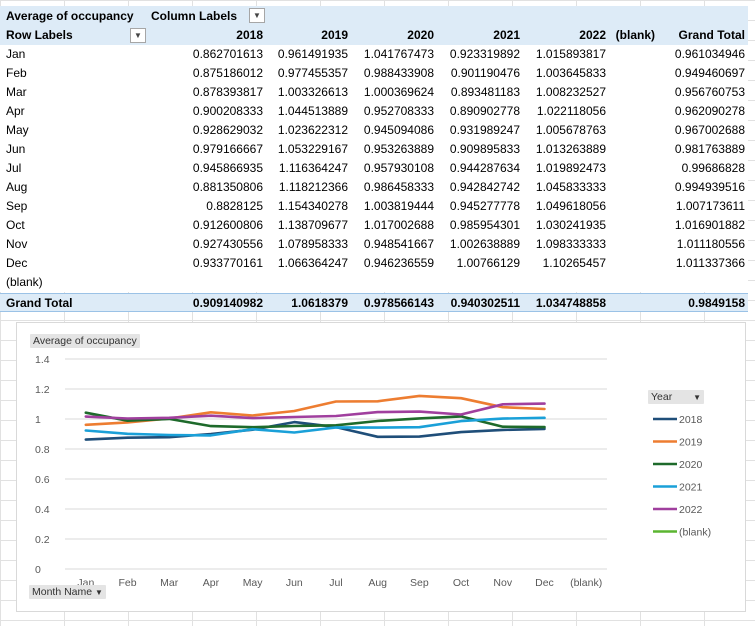 The image size is (755, 626). Describe the element at coordinates (24, 282) in the screenshot. I see `row-label: (blank)` at that location.